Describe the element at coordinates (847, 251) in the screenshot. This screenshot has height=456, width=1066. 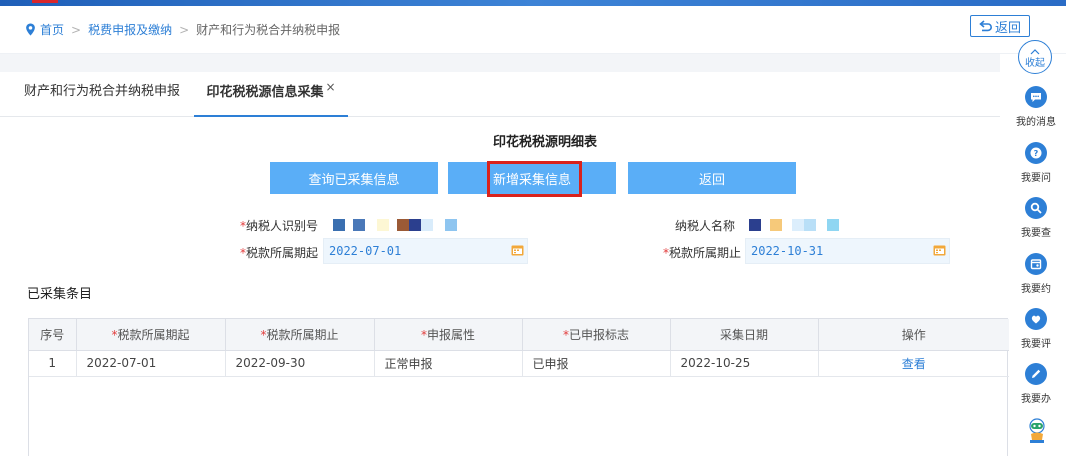
I see `period-end-input: 2022-10-31` at that location.